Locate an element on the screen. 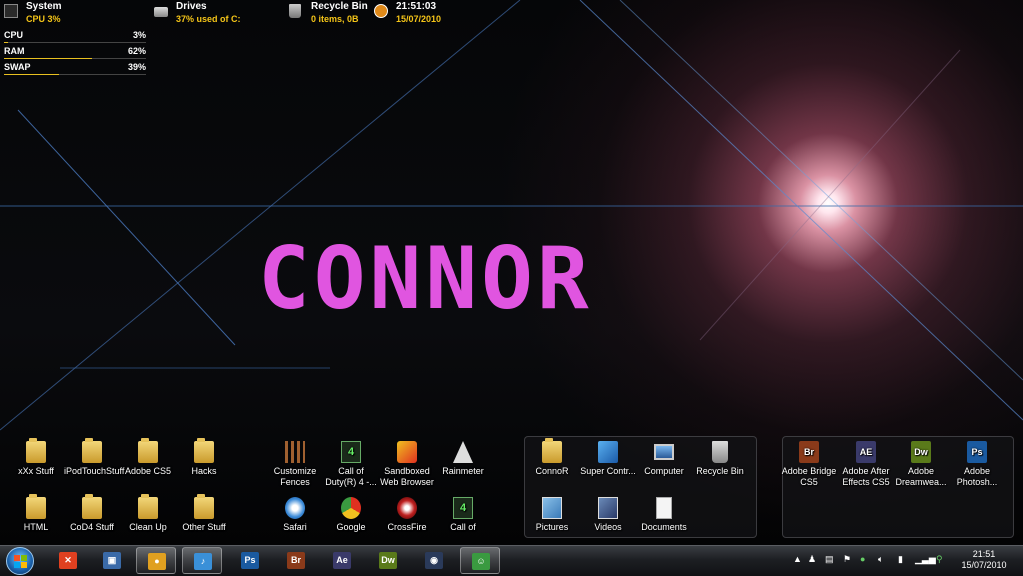 The width and height of the screenshot is (1023, 576). monitor-icon is located at coordinates (11, 11).